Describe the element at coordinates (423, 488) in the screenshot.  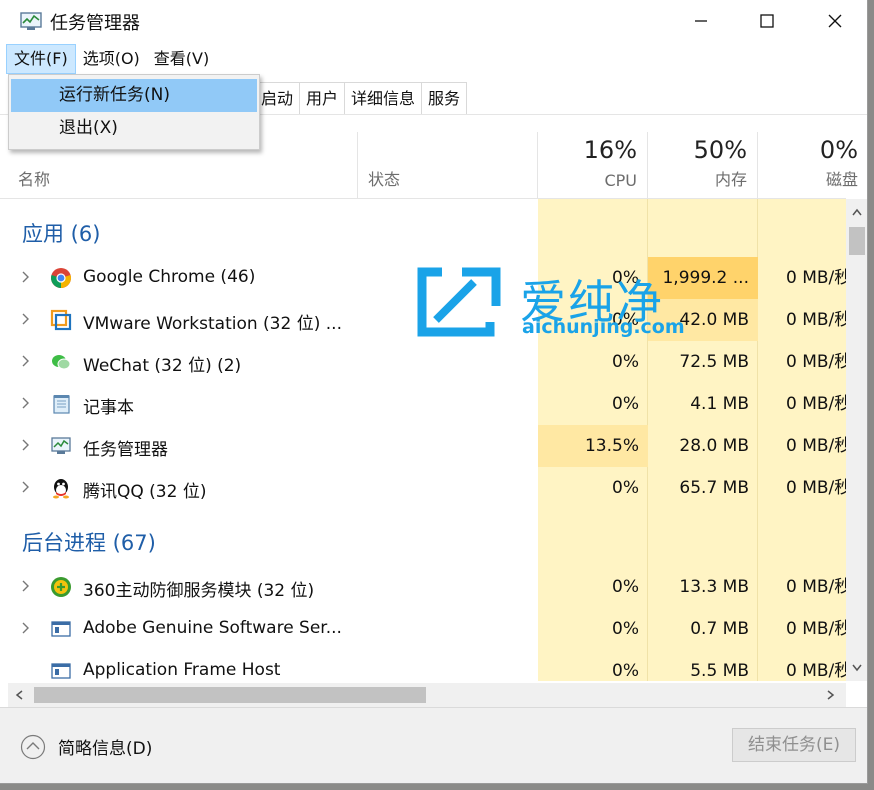
I see `process-row: 腾讯QQ (32 位) 0% 65.7 MB 0 MB/秒` at that location.